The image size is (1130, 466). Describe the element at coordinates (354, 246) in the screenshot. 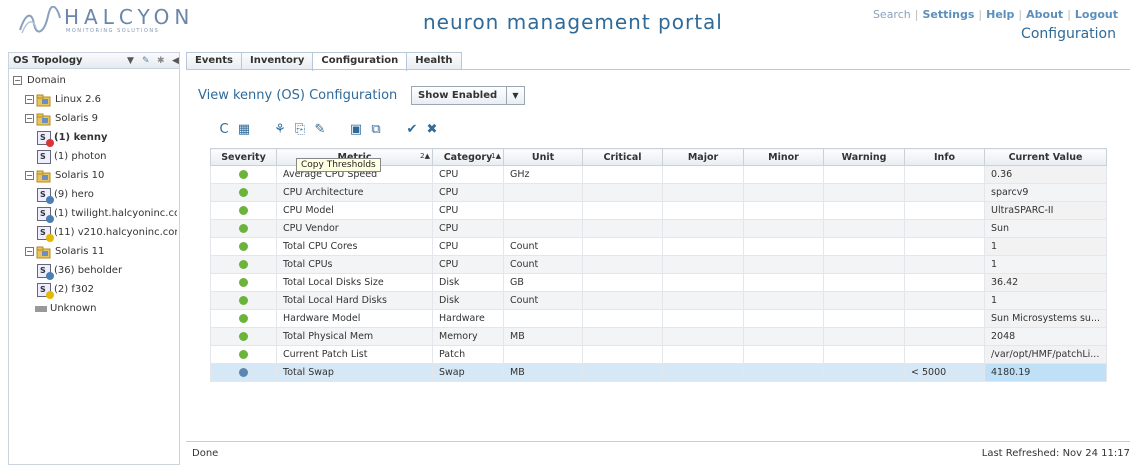

I see `cell-metric: Total CPU Cores` at that location.